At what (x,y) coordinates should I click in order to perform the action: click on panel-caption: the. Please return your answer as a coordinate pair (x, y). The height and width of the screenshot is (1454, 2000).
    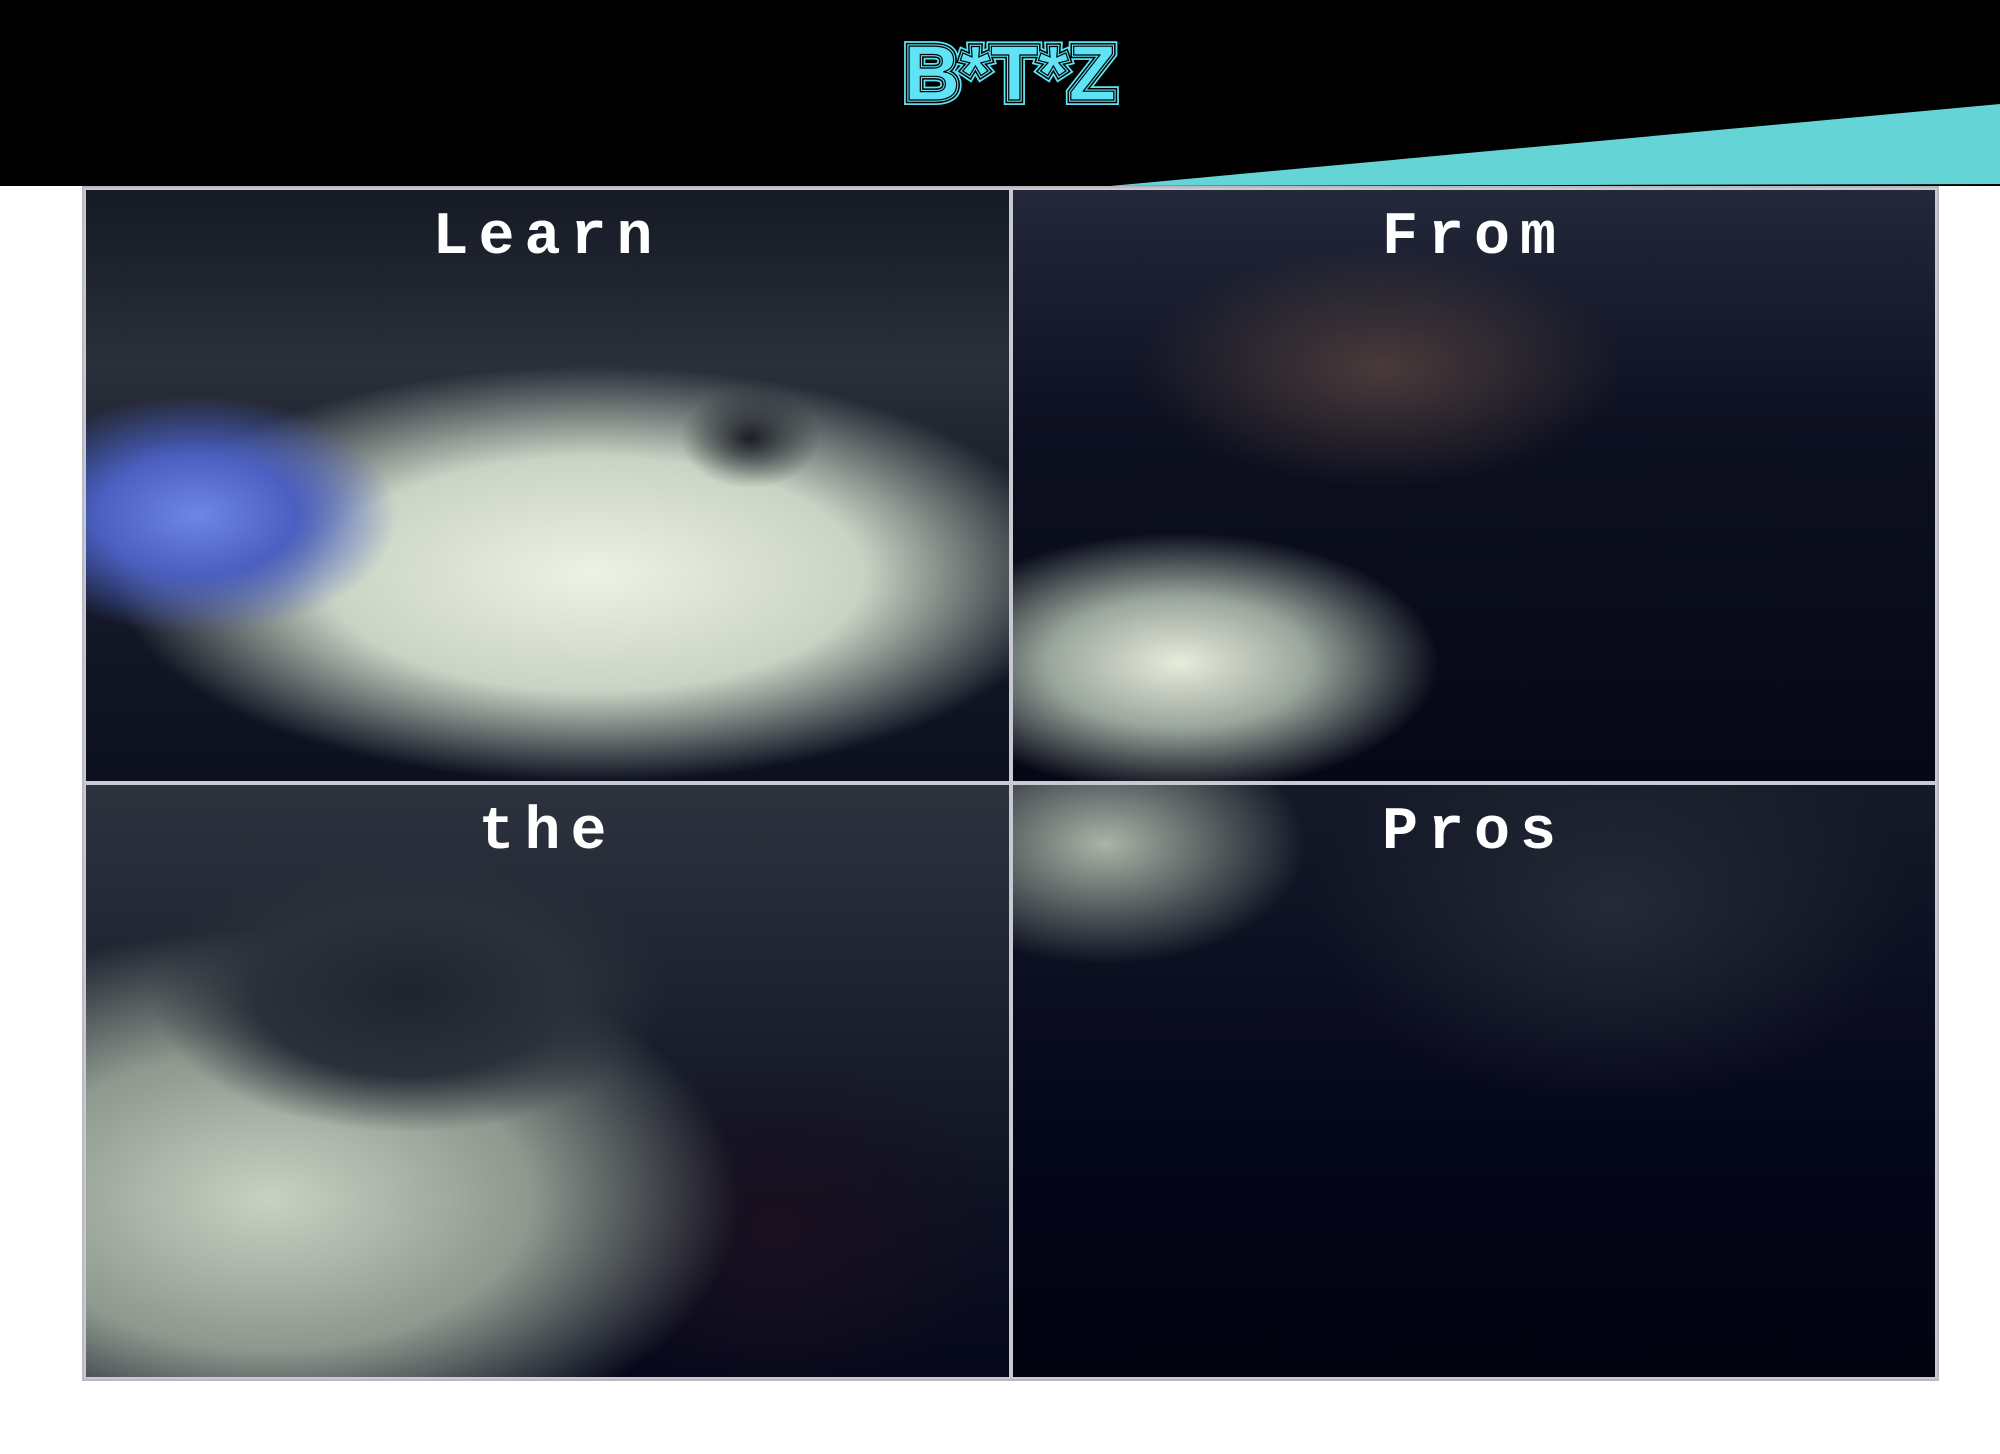
    Looking at the image, I should click on (547, 833).